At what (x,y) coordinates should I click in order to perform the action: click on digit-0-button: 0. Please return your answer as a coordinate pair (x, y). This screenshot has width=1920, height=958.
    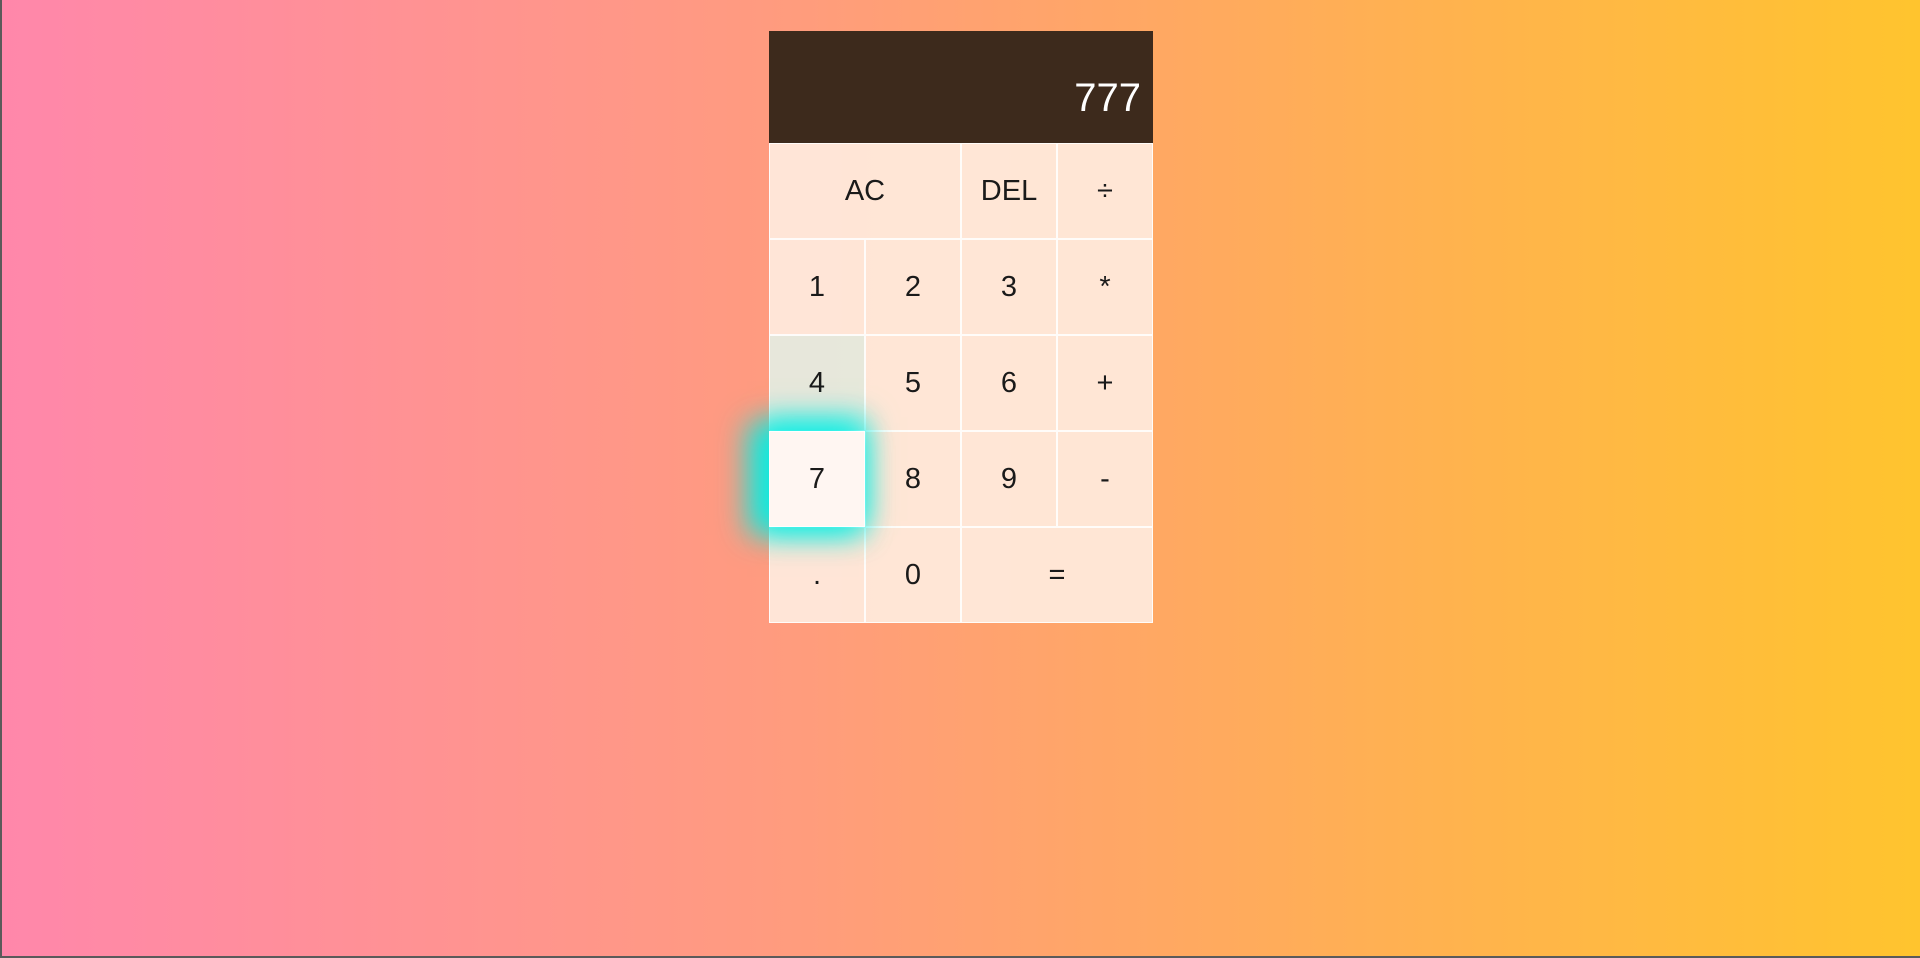
    Looking at the image, I should click on (913, 575).